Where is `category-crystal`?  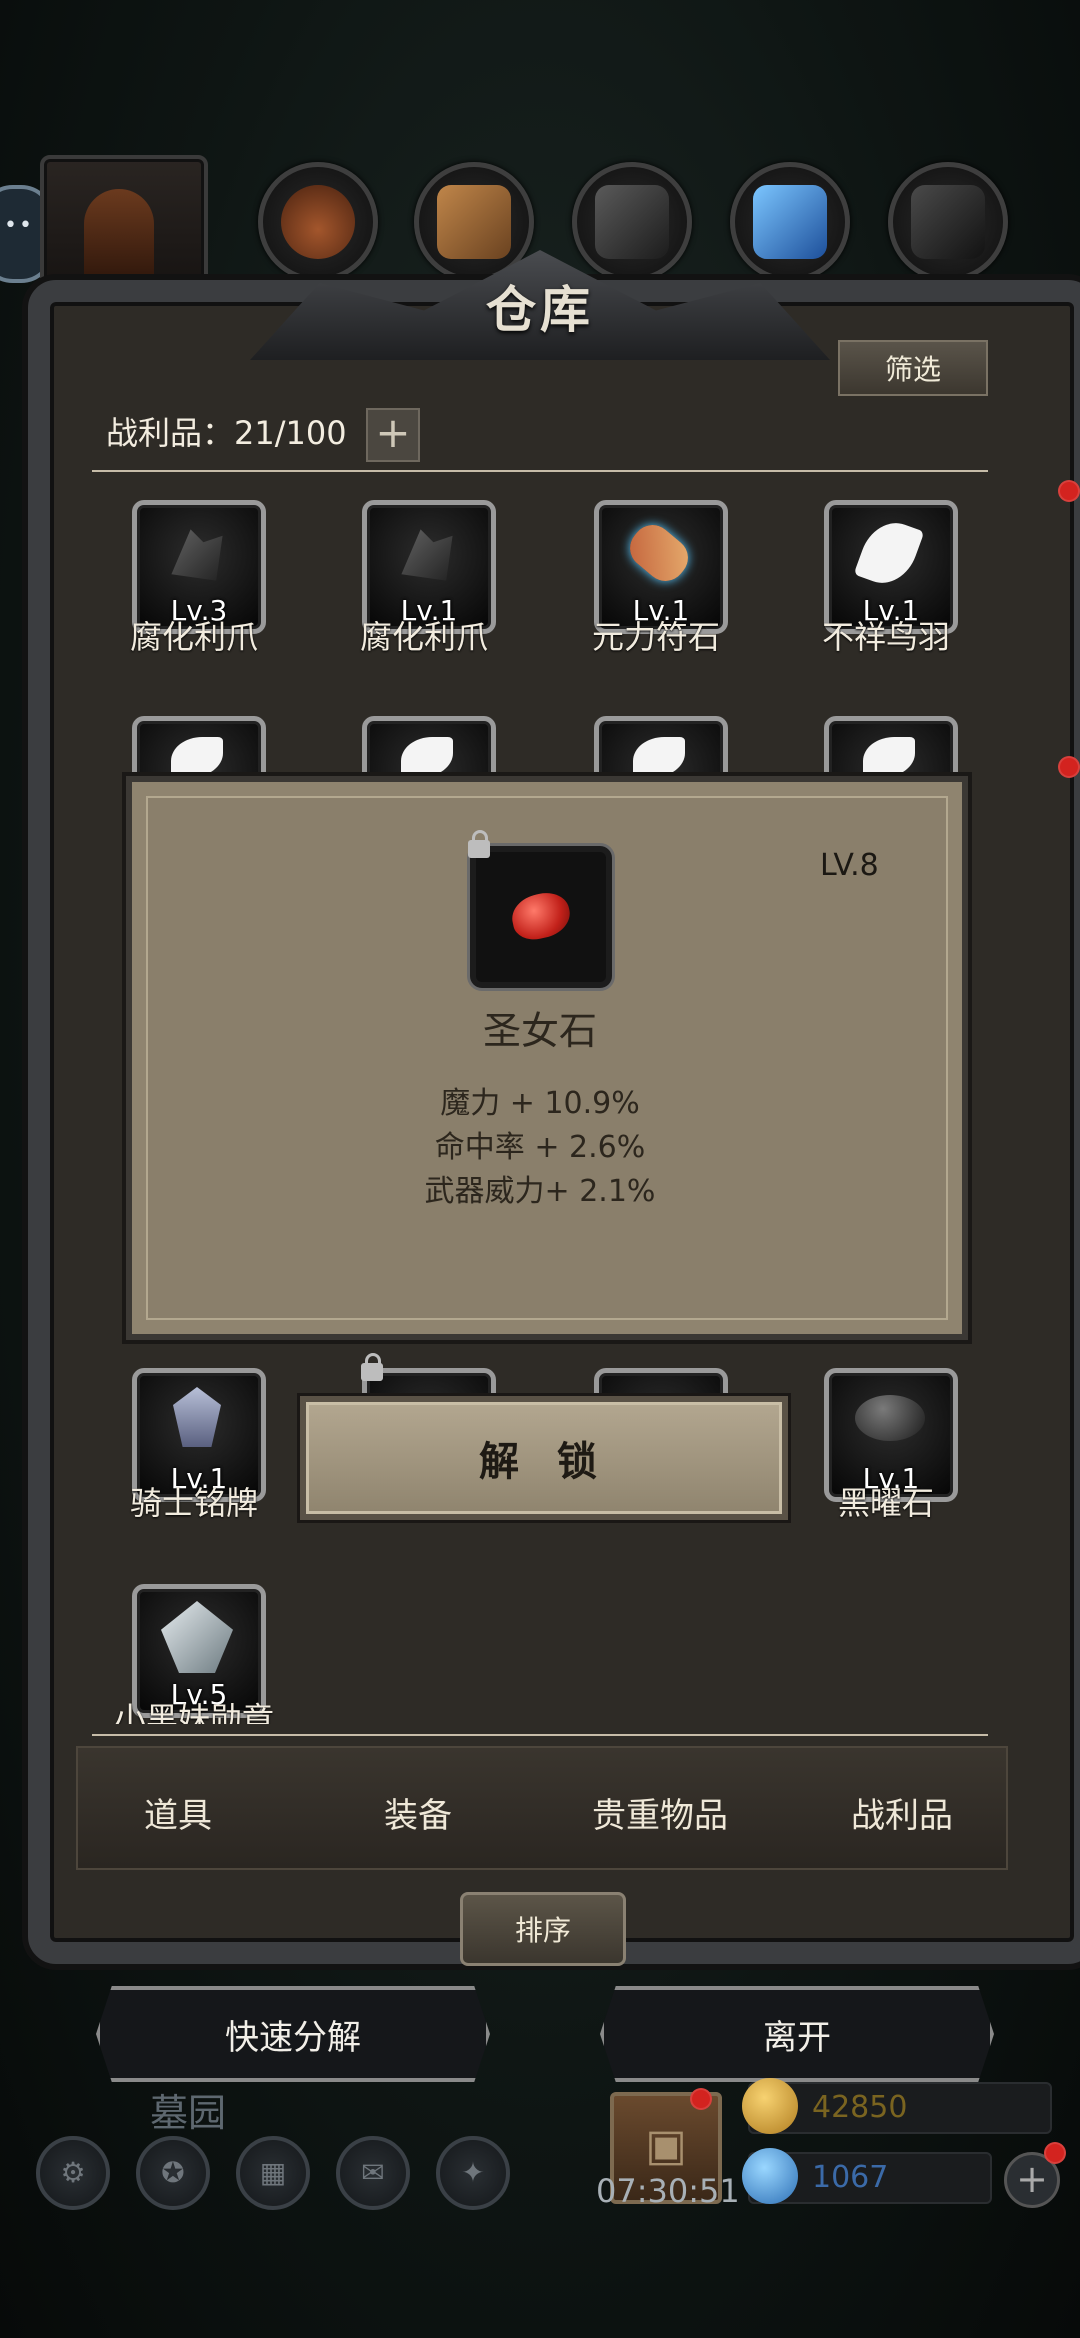 category-crystal is located at coordinates (790, 222).